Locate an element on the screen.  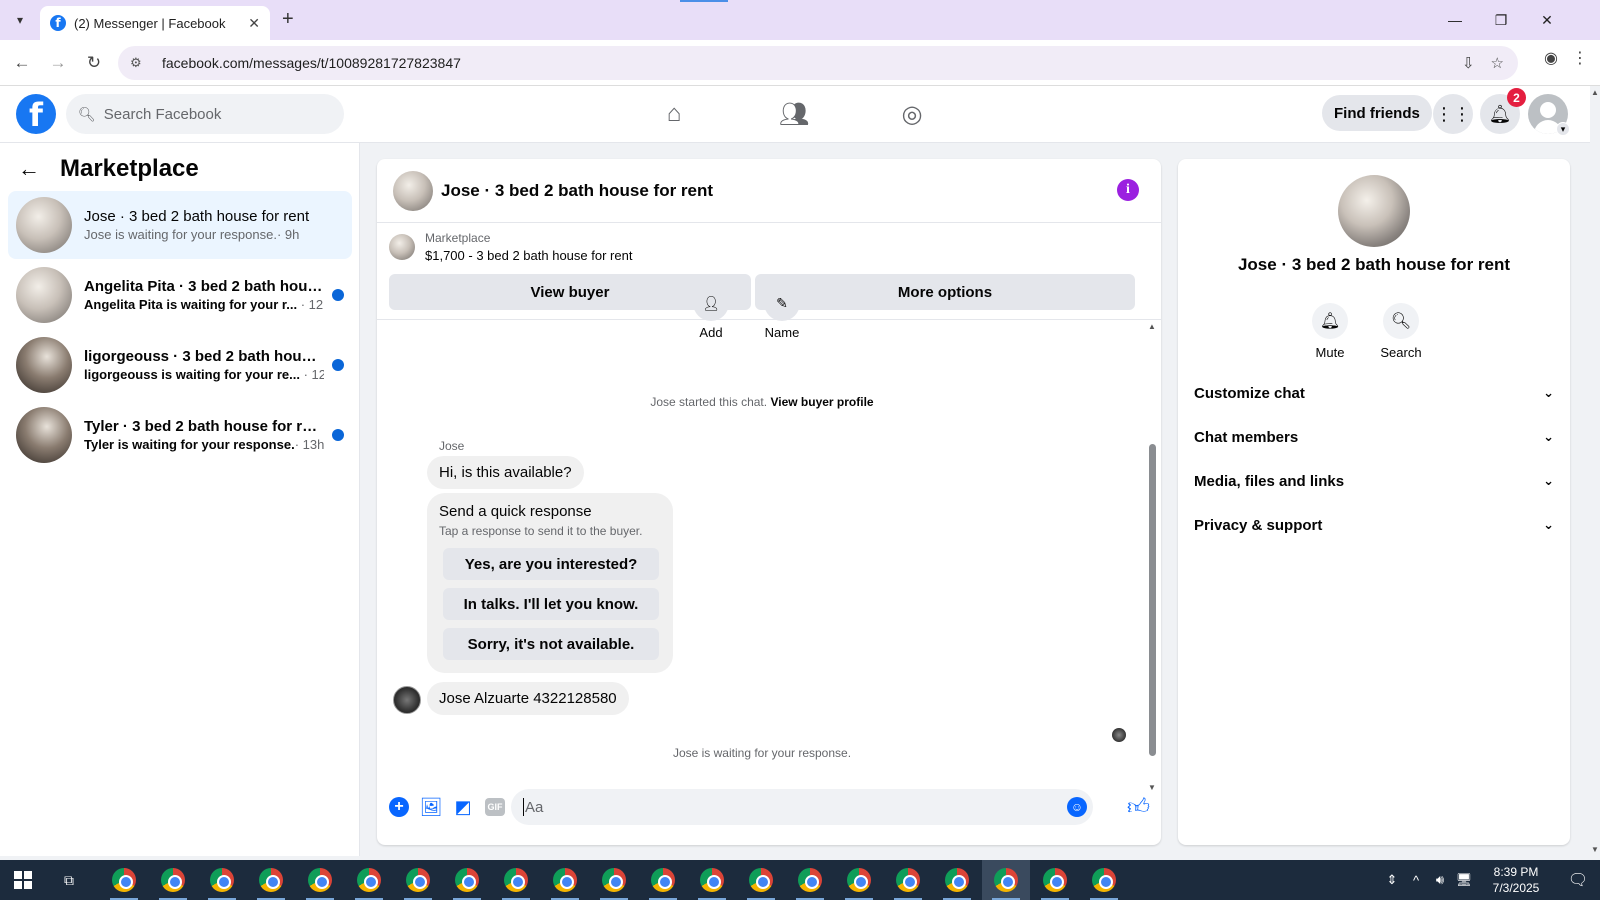
browser-menu-icon: ⋮ is located at coordinates (1580, 58).